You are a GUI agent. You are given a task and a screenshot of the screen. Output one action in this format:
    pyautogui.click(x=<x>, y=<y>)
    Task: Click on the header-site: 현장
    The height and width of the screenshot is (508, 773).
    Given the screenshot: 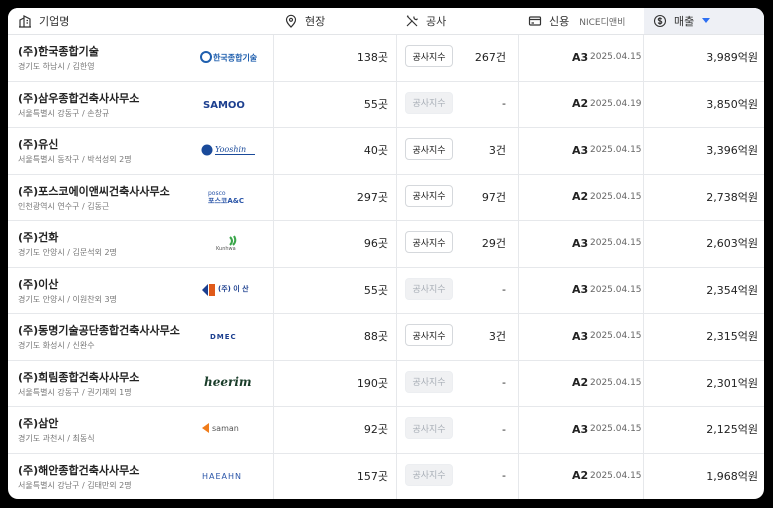 What is the action you would take?
    pyautogui.click(x=339, y=21)
    